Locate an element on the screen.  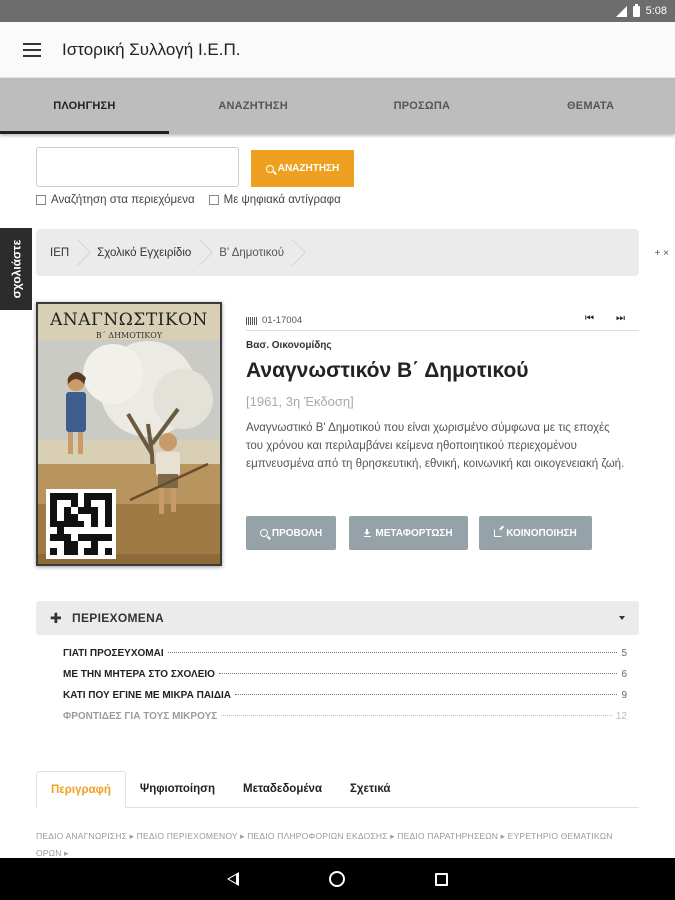
next-record-icon: ⏭ is located at coordinates (620, 318).